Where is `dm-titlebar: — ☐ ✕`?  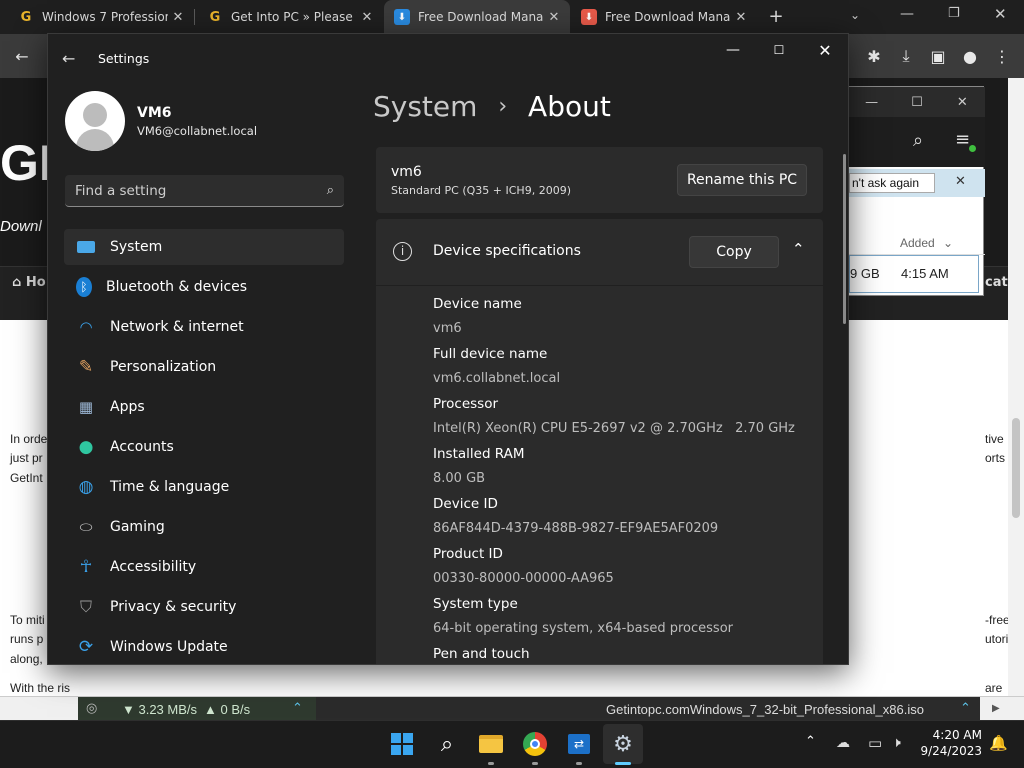
dm-titlebar: — ☐ ✕ is located at coordinates (917, 102).